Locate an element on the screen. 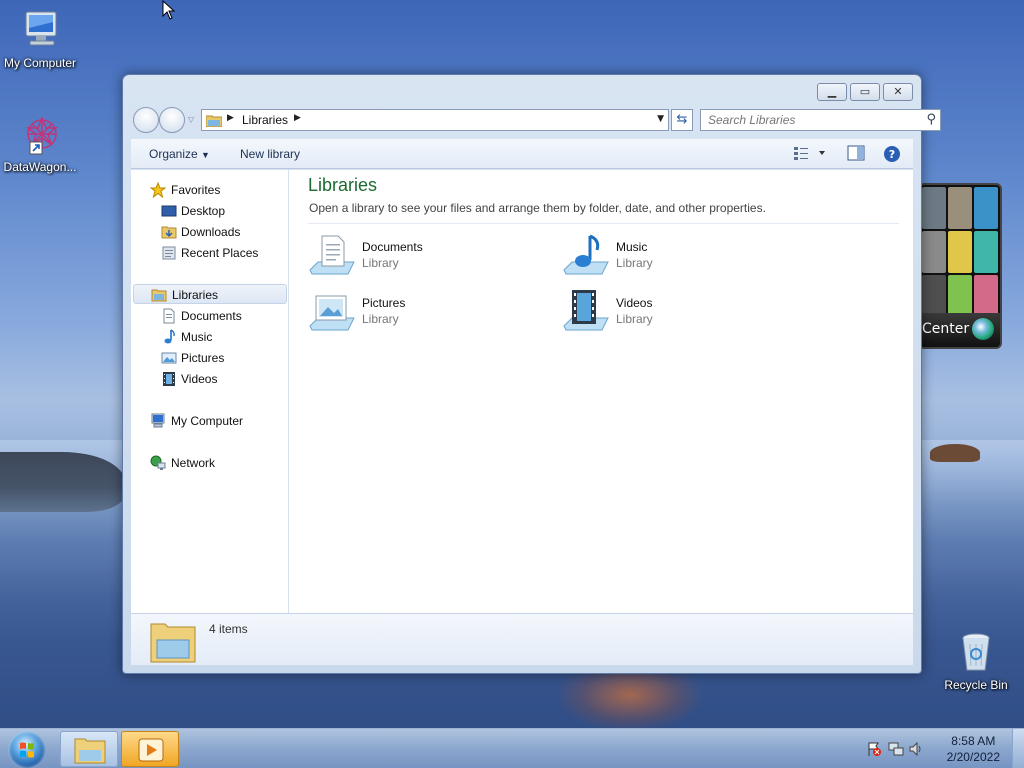 This screenshot has height=768, width=1024. desktop-icon is located at coordinates (169, 211).